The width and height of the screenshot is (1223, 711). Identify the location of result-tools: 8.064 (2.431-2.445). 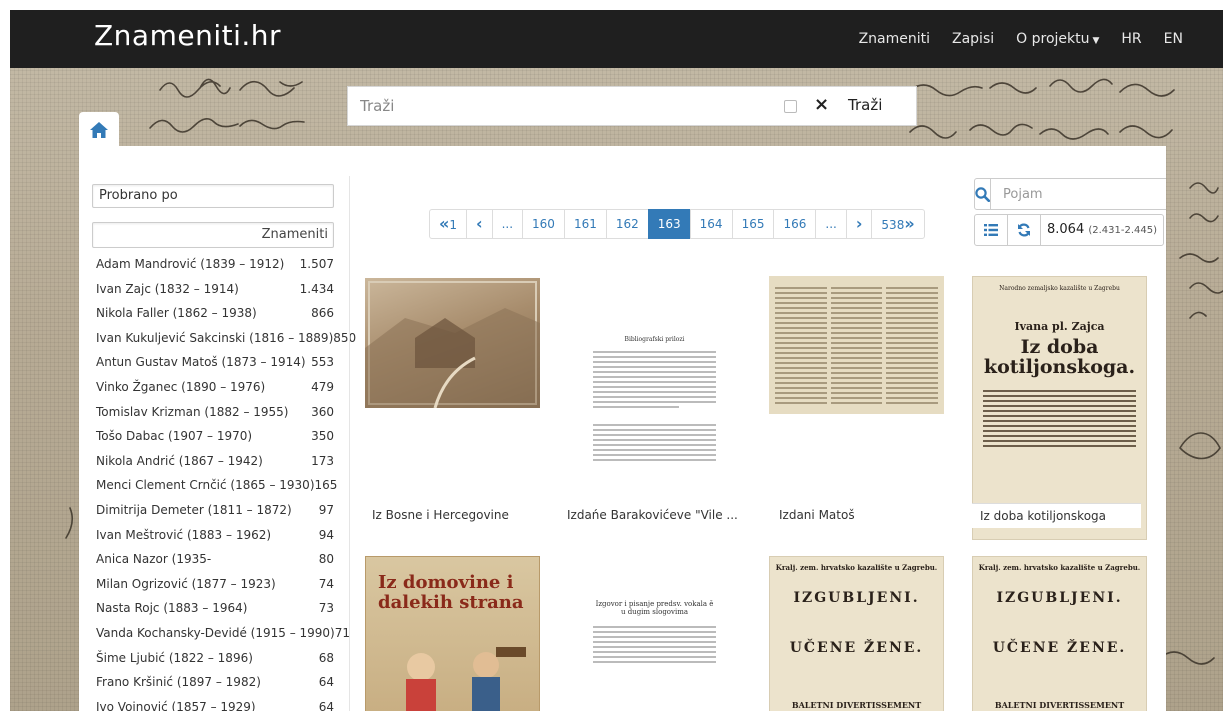
(1069, 230).